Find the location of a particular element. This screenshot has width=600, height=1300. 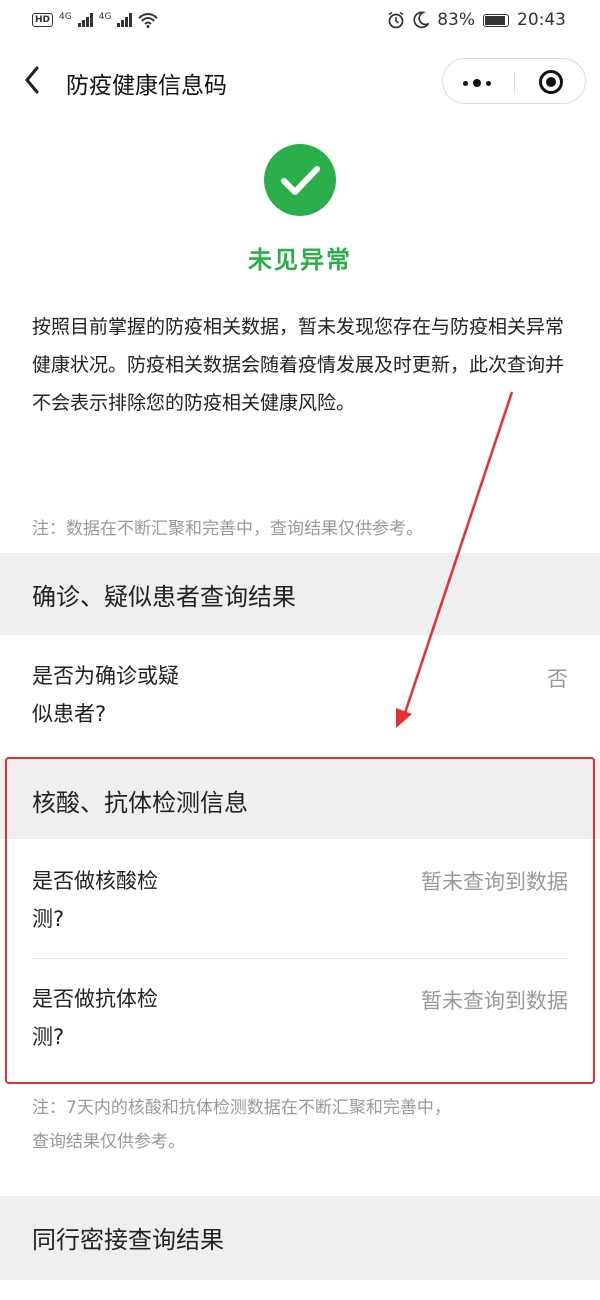

annotation-arrow is located at coordinates (455, 559).